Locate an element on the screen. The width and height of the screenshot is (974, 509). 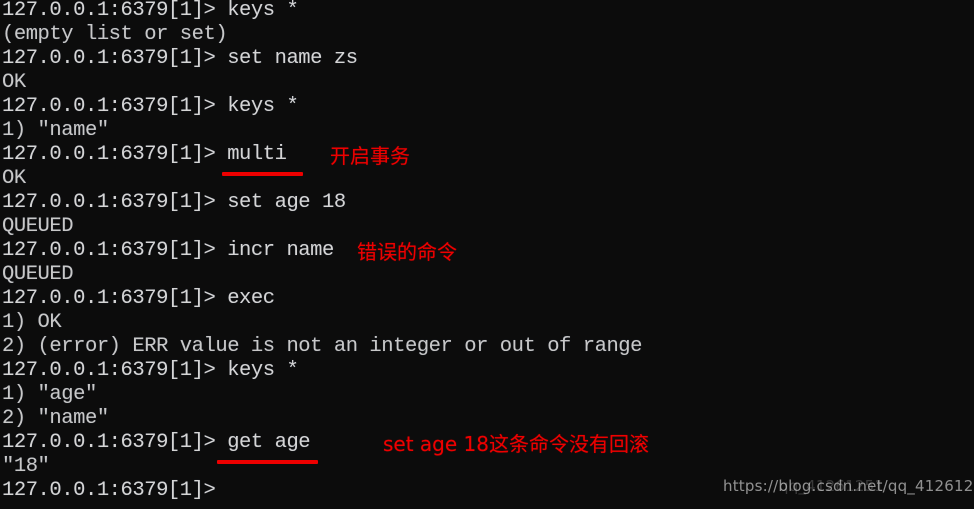
terminal-command-line: 127.0.0.1:6379[1]> incr name is located at coordinates (168, 250).